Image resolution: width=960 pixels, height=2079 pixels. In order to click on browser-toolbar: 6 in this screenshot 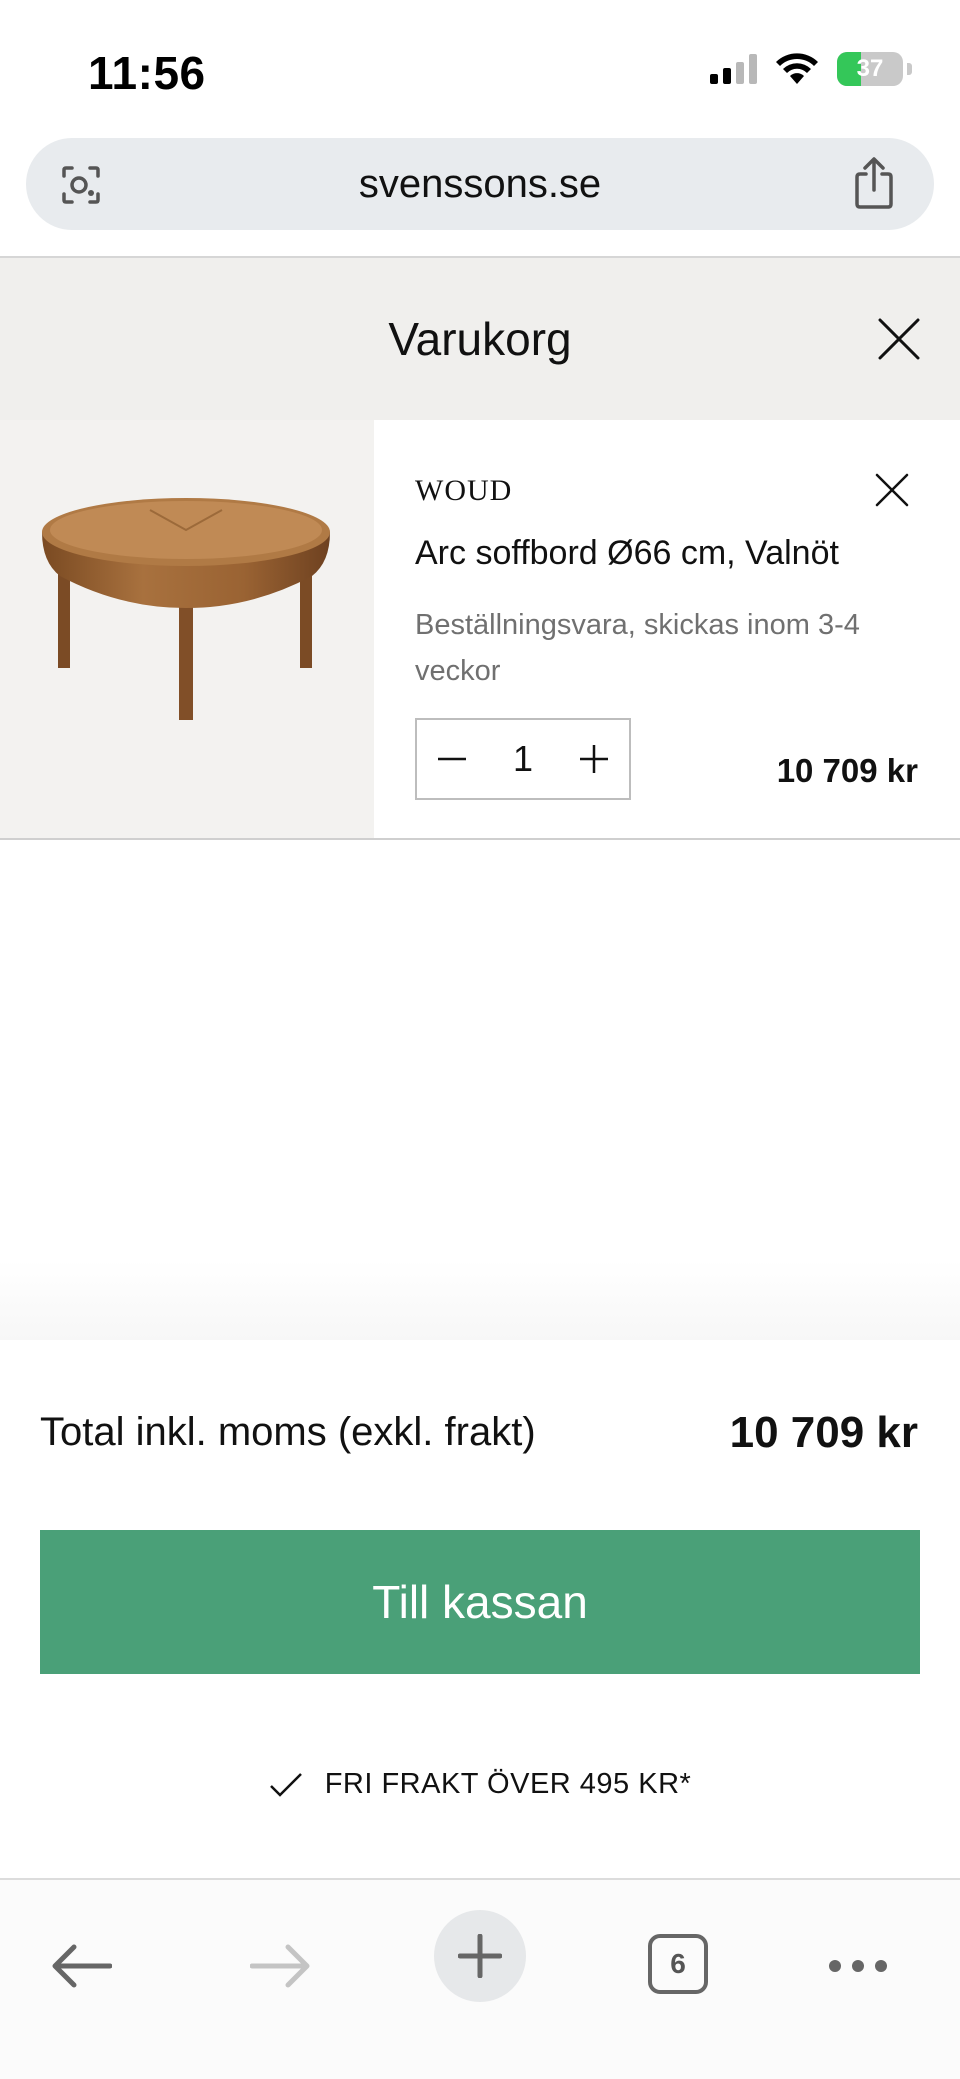, I will do `click(480, 1978)`.